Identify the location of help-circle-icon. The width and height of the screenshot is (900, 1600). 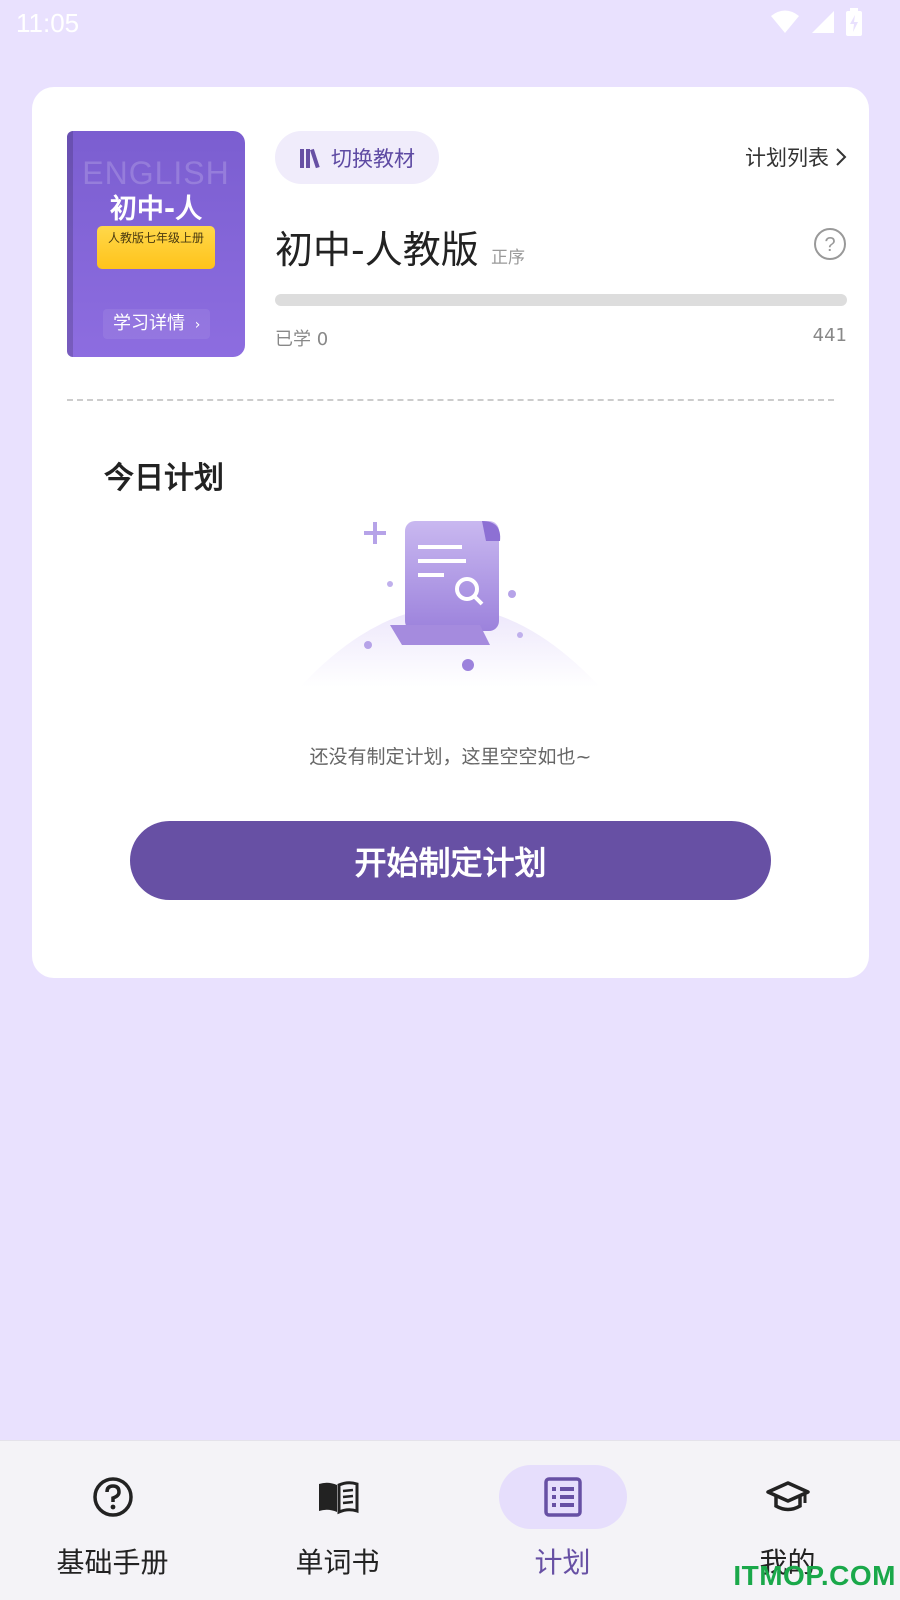
(112, 1497).